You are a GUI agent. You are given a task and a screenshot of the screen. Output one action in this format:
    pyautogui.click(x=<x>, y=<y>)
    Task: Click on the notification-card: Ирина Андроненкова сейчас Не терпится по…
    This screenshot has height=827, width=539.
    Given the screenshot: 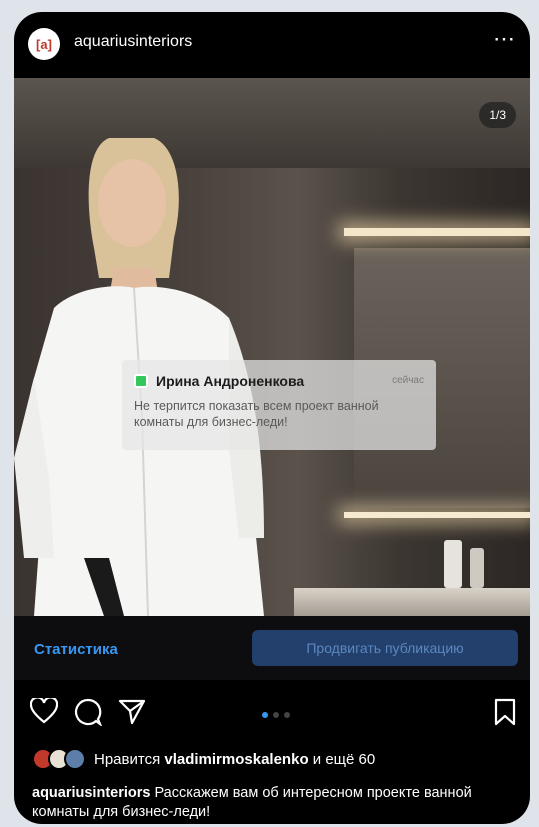 What is the action you would take?
    pyautogui.click(x=279, y=405)
    